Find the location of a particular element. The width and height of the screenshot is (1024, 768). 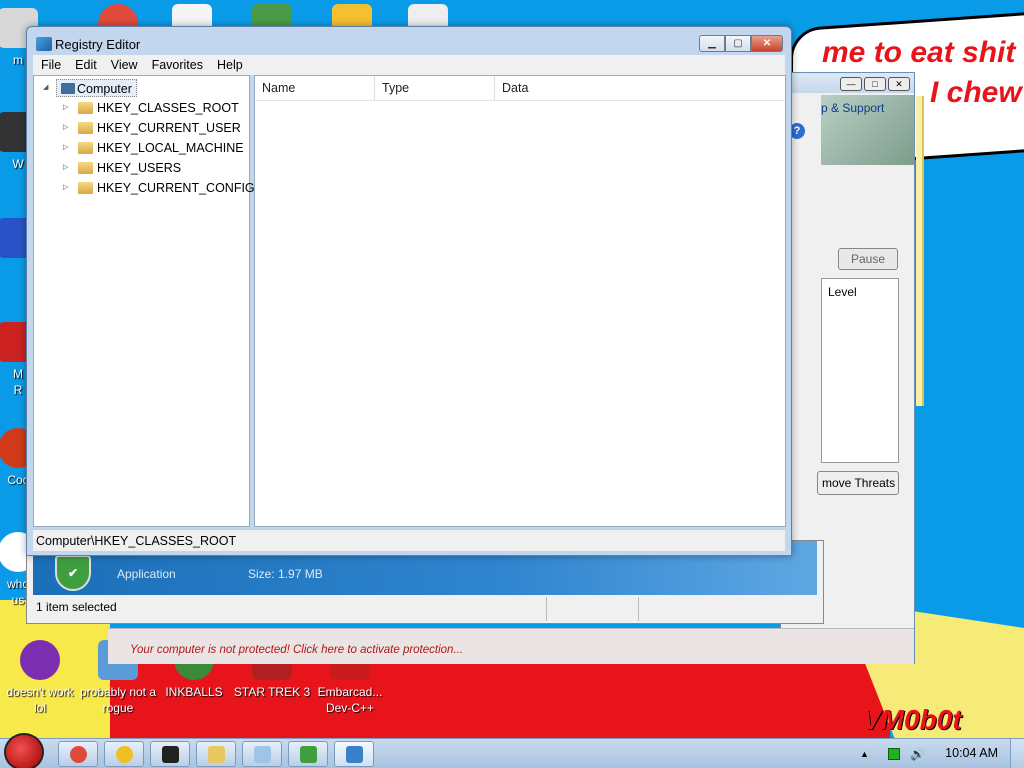

taskbar-button-7zip is located at coordinates (170, 754).